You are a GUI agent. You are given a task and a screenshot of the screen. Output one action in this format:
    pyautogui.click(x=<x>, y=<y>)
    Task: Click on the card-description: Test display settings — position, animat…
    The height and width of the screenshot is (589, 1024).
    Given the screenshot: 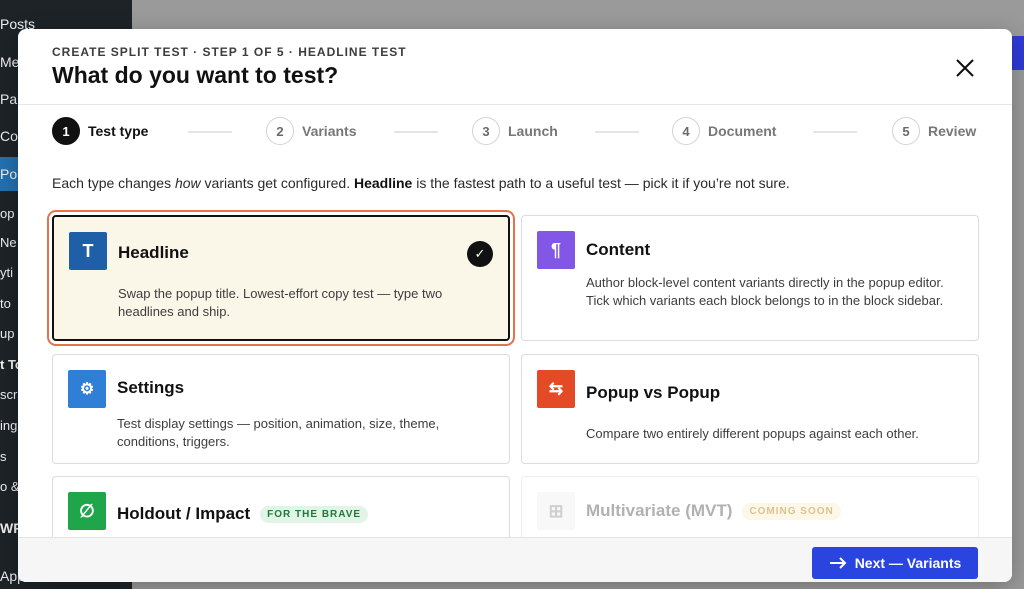 What is the action you would take?
    pyautogui.click(x=278, y=432)
    